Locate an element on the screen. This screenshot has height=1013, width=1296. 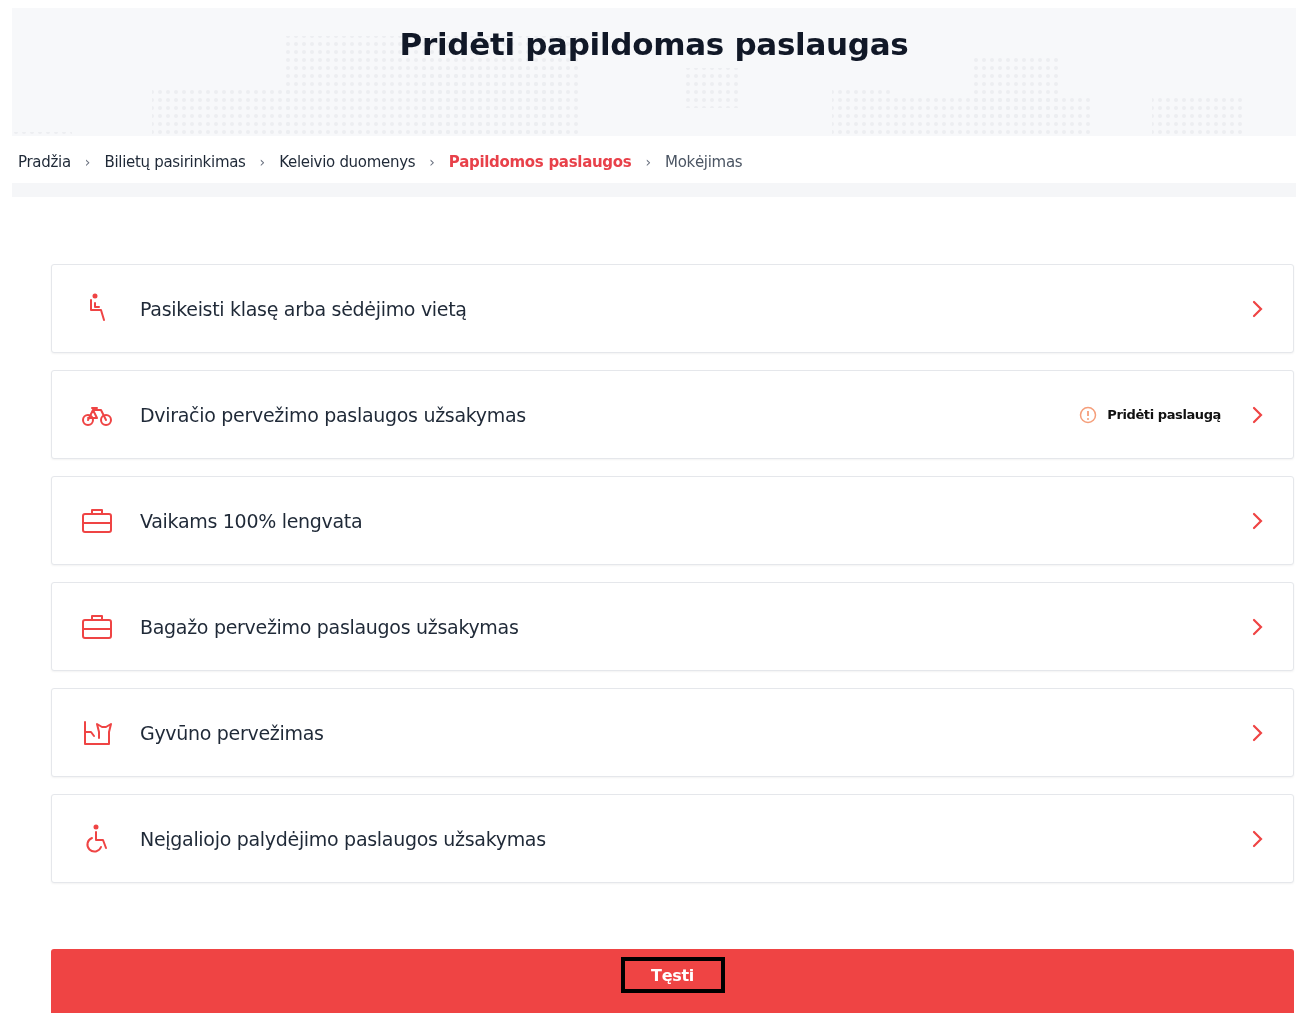
service-label: Bagažo pervežimo paslaugos užsakymas is located at coordinates (330, 626).